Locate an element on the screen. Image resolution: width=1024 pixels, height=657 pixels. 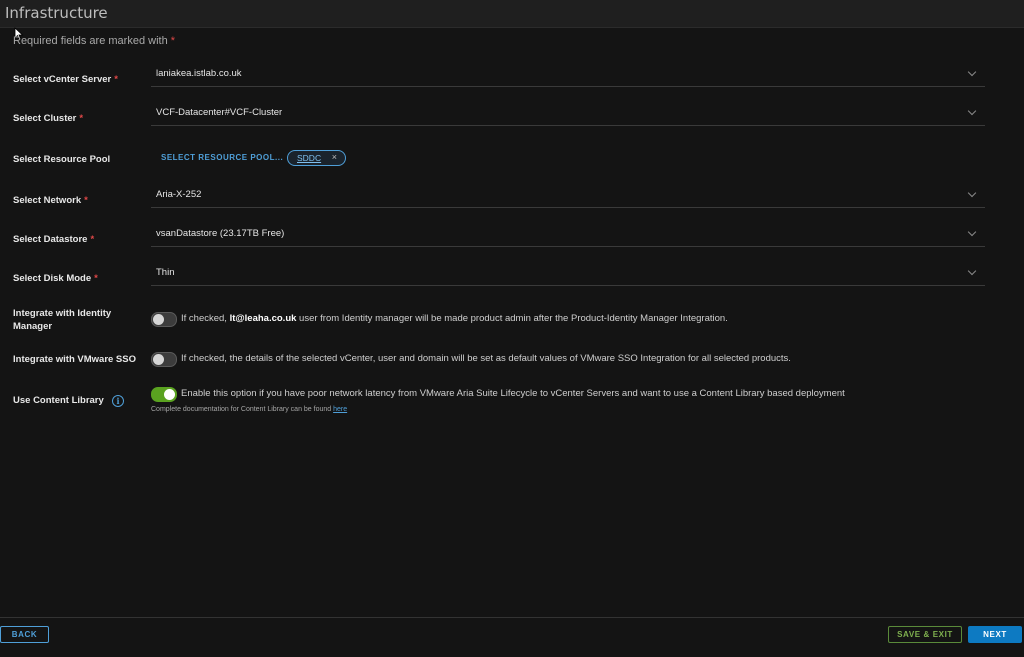
disk-mode-value: Thin is located at coordinates (165, 272).